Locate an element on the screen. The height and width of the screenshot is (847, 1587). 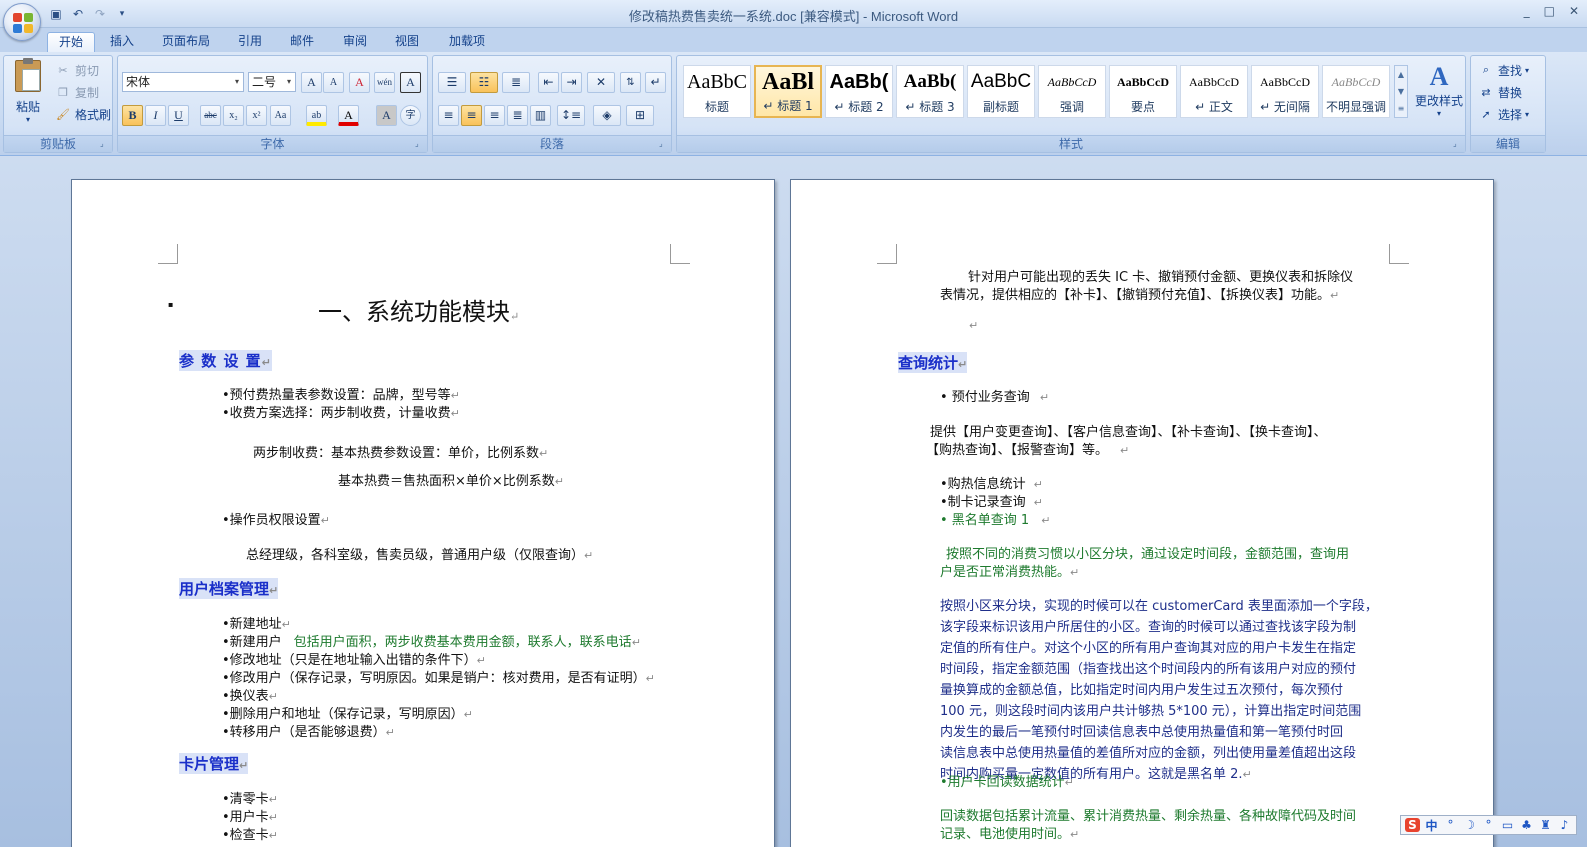
shrink-font-button: A is located at coordinates (333, 82).